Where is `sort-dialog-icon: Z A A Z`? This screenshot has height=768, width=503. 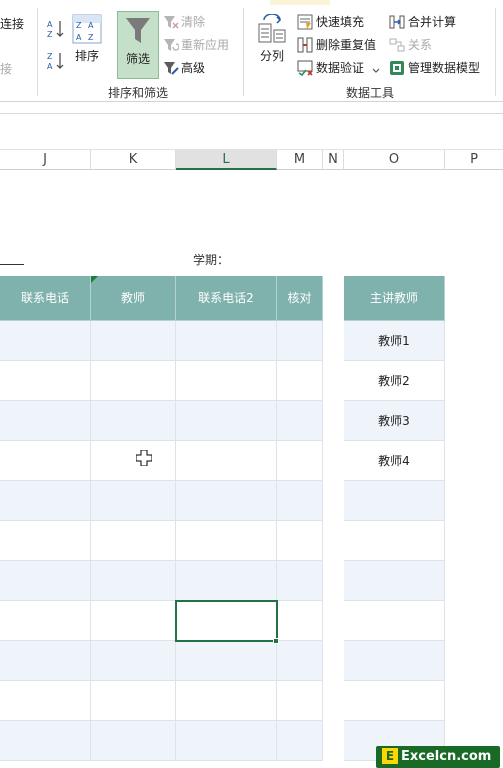
sort-dialog-icon: Z A A Z is located at coordinates (87, 29).